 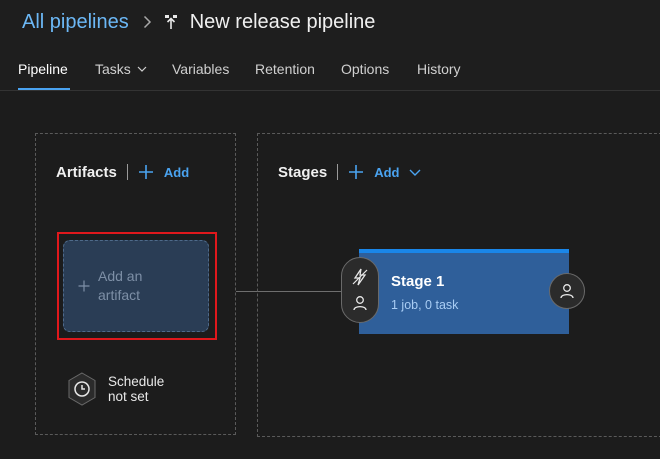 I want to click on tab-retention: Retention, so click(x=285, y=71).